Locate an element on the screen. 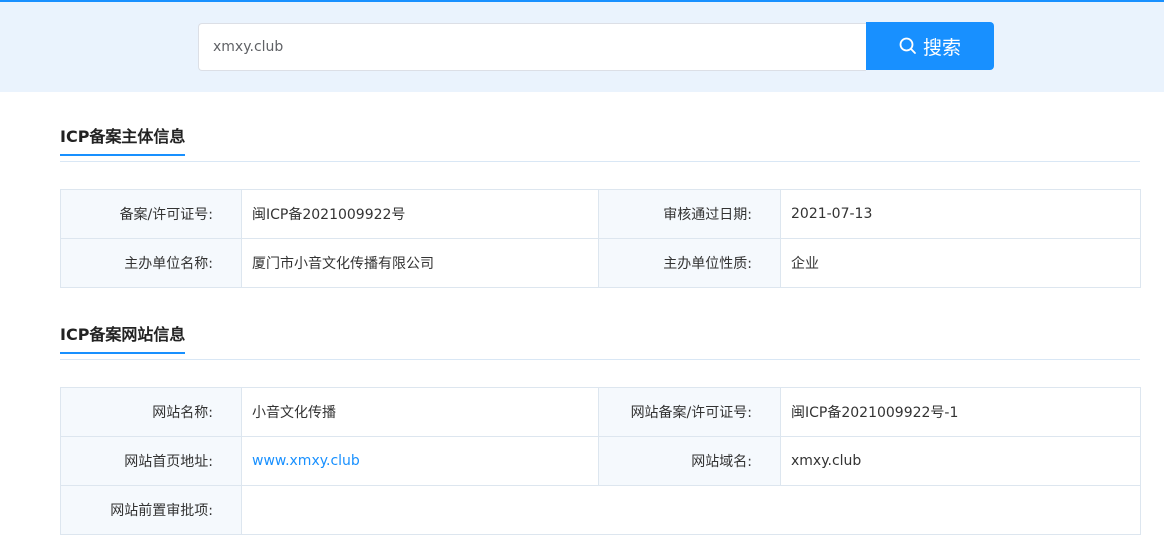 This screenshot has width=1164, height=547. website-section-title: ICP备案网站信息 is located at coordinates (123, 338).